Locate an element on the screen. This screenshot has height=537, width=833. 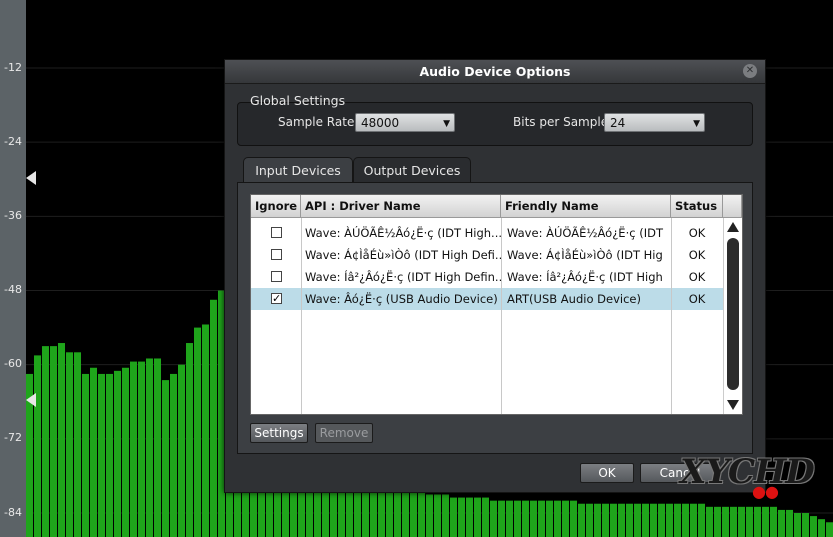
scroll-up-icon is located at coordinates (733, 227).